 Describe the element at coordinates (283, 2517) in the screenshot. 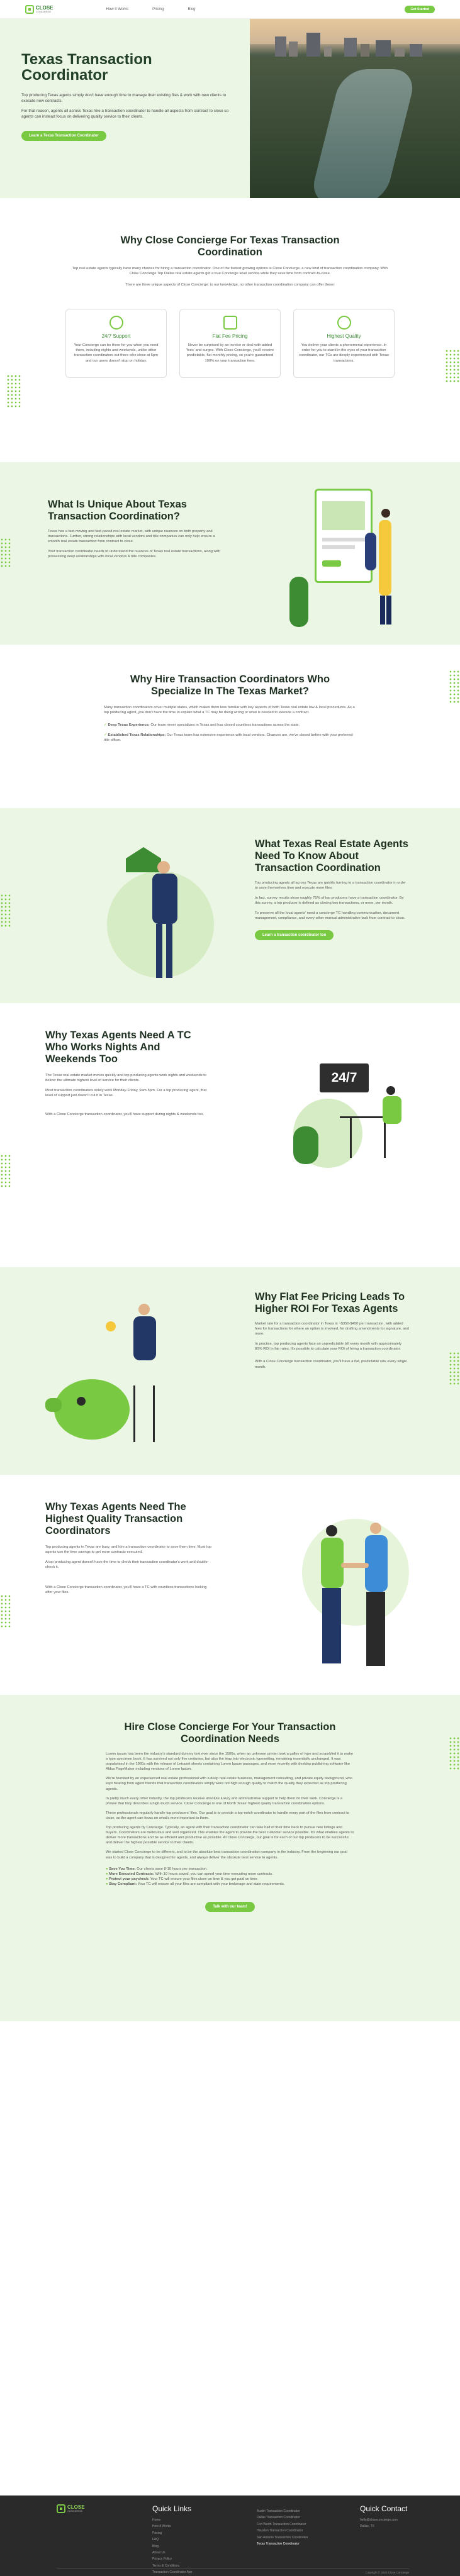

I see `footer-link: Dallas Transaction Coordinator` at that location.